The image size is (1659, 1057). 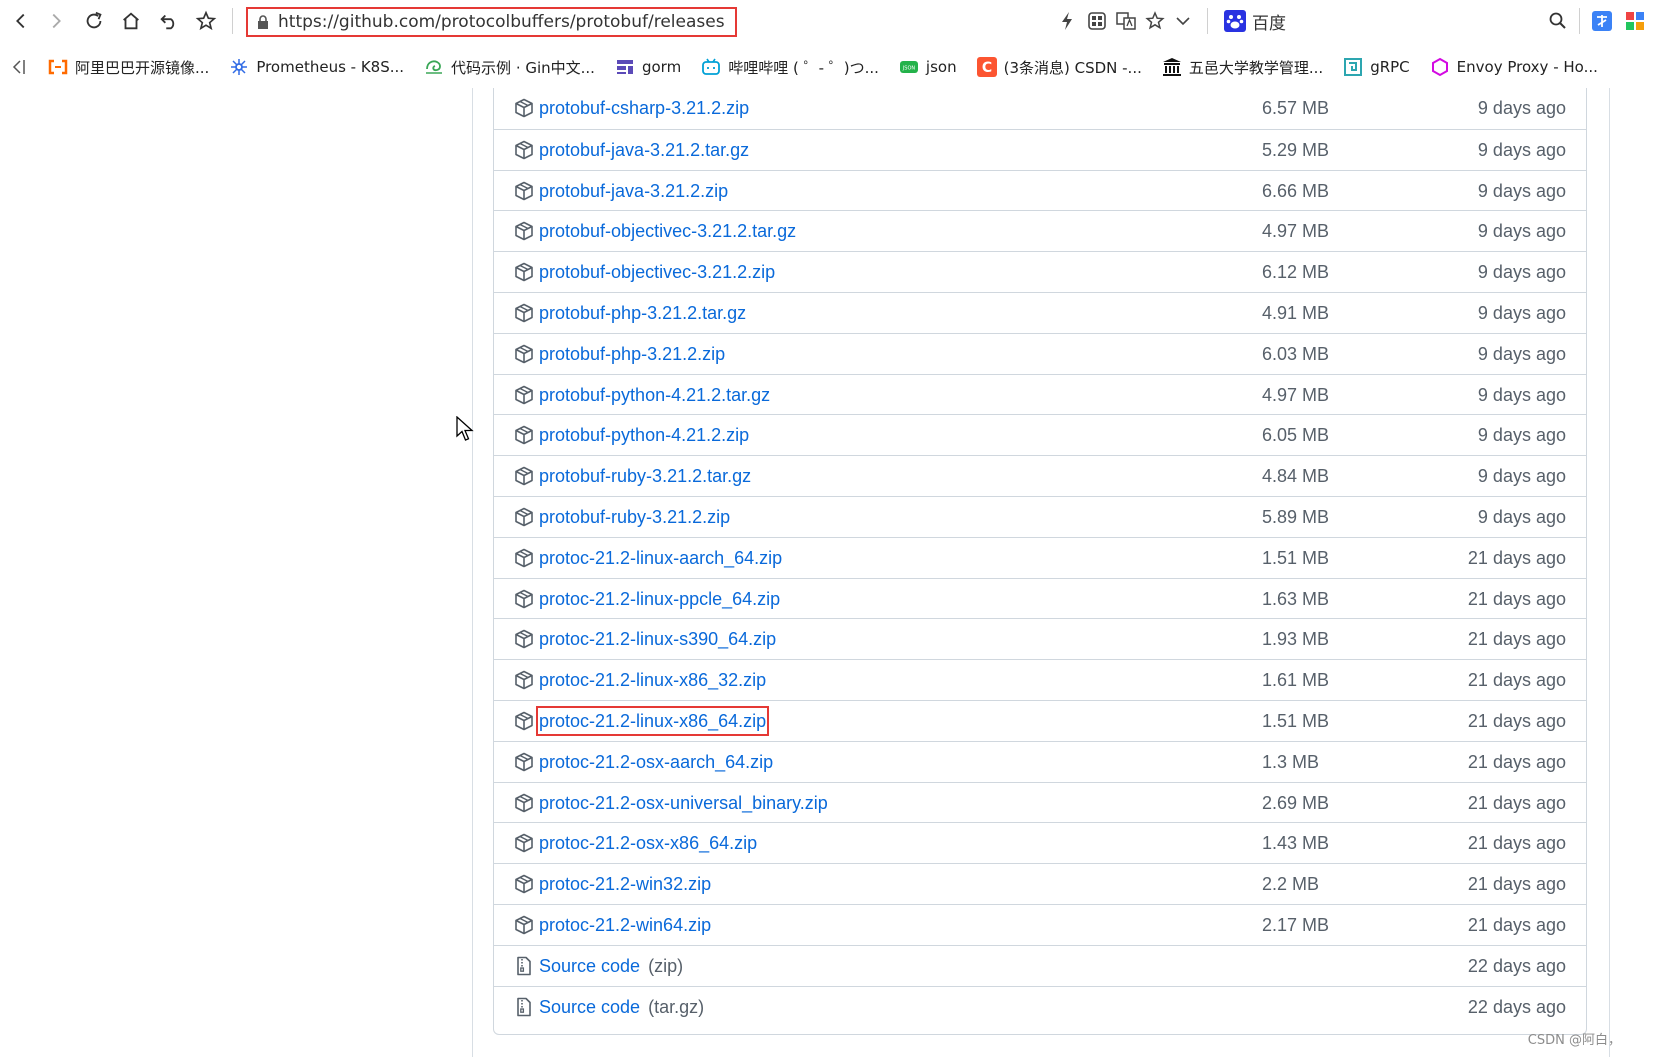 I want to click on bookmark-item: JSON json, so click(x=928, y=67).